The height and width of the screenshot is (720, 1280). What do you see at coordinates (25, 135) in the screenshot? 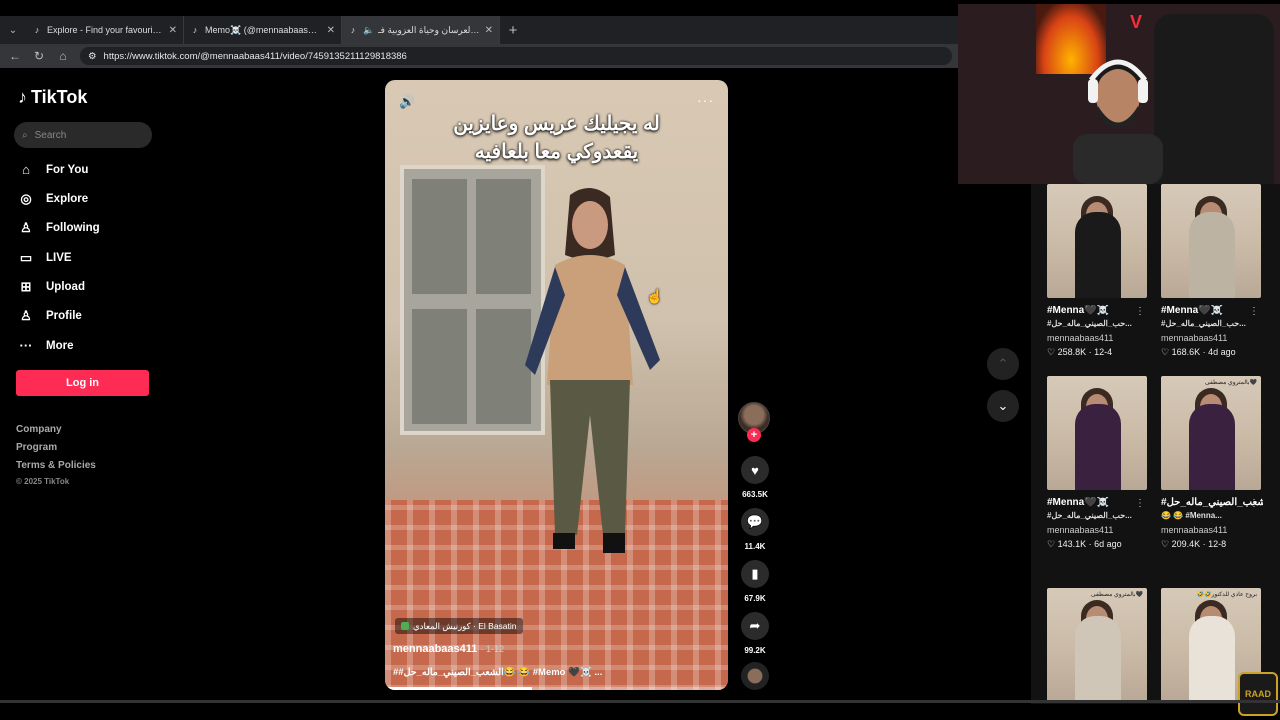
I see `search-icon: ⌕` at bounding box center [25, 135].